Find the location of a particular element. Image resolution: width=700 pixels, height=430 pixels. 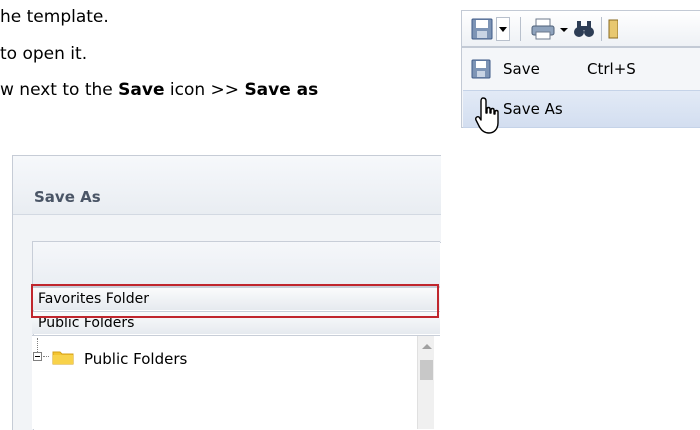

collapse-icon is located at coordinates (37, 356).